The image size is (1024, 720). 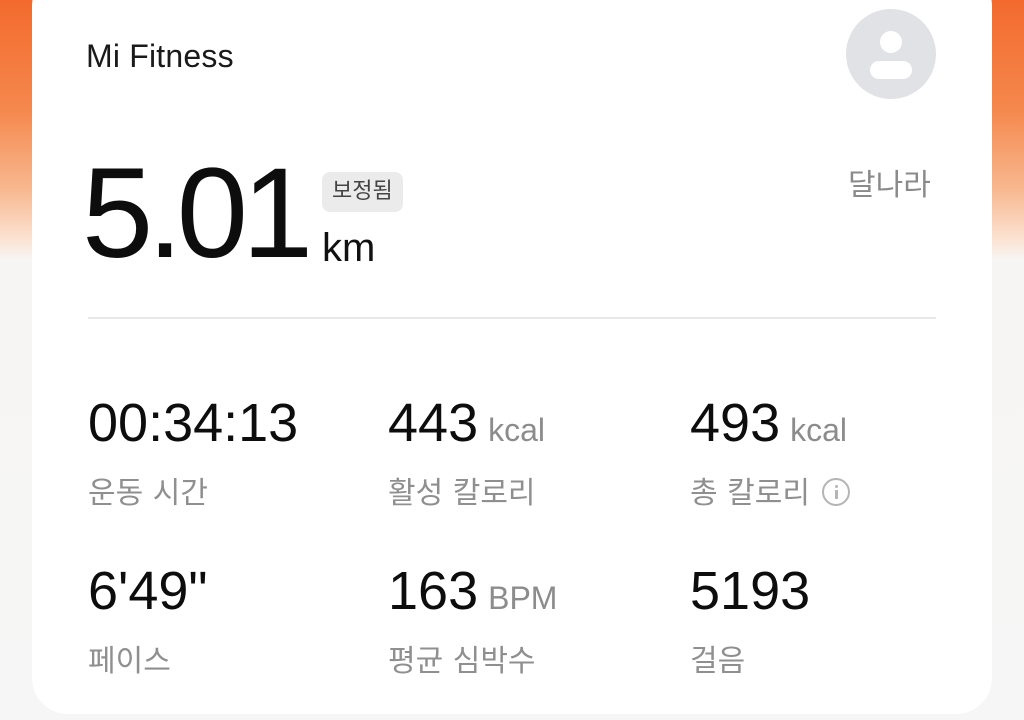 I want to click on stat-number: 5193, so click(x=750, y=591).